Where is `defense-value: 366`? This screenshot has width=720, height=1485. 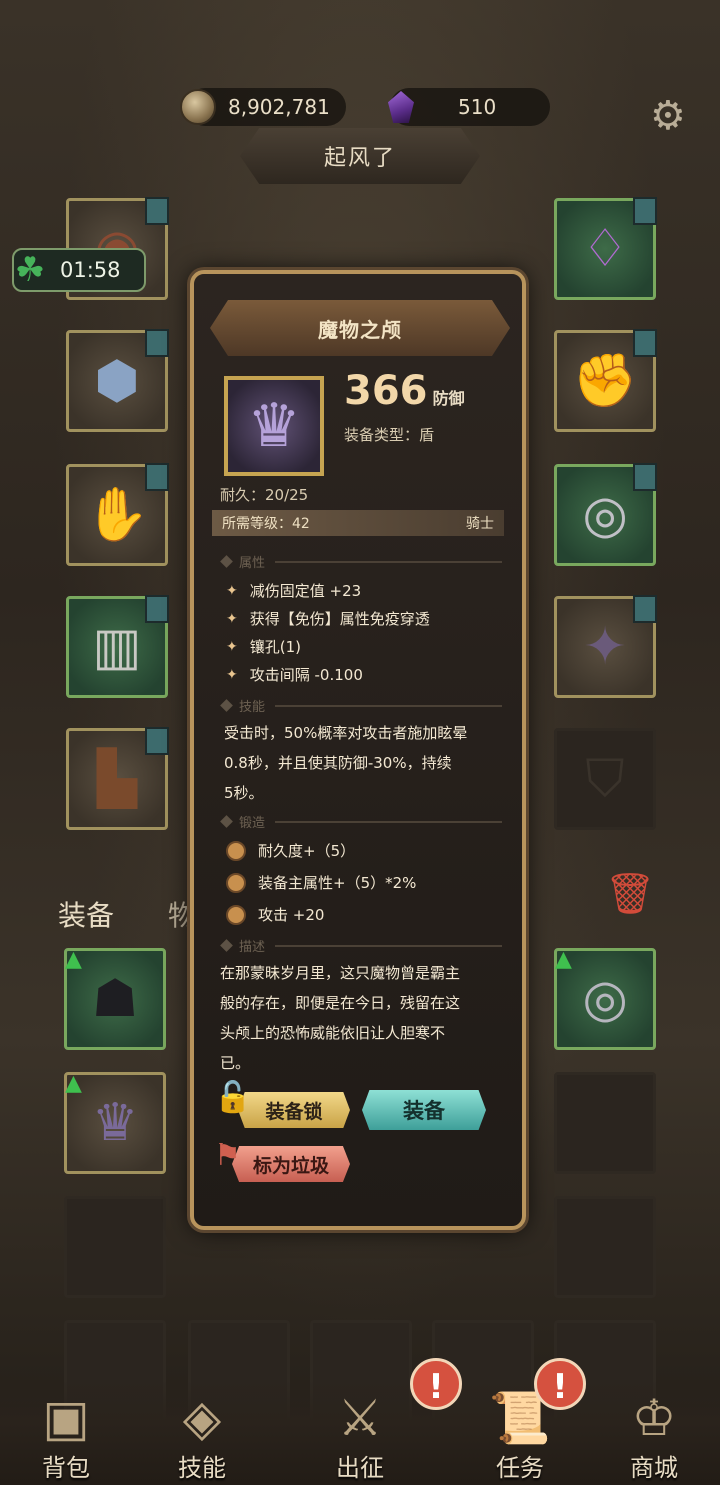 defense-value: 366 is located at coordinates (386, 391).